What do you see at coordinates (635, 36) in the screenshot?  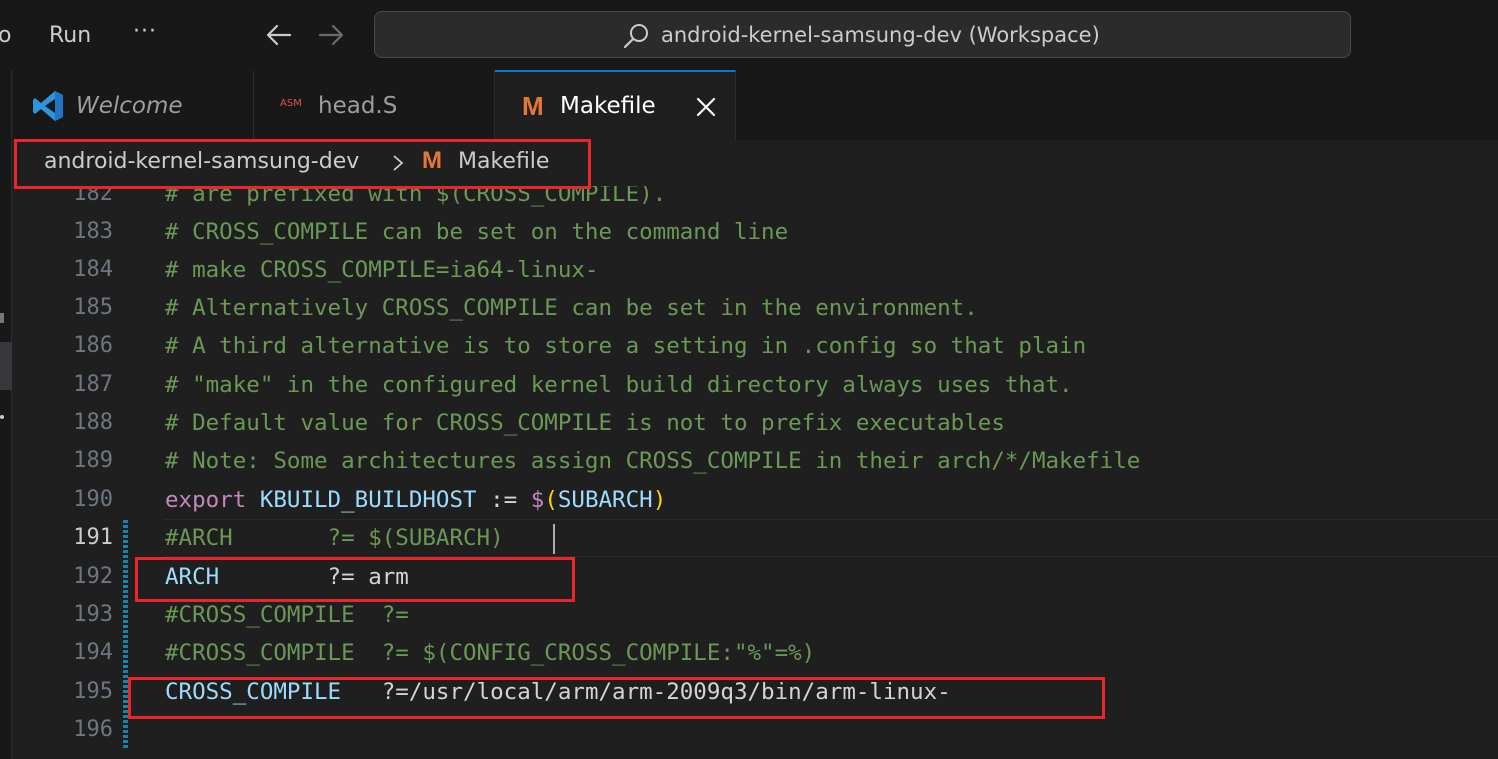 I see `search-icon` at bounding box center [635, 36].